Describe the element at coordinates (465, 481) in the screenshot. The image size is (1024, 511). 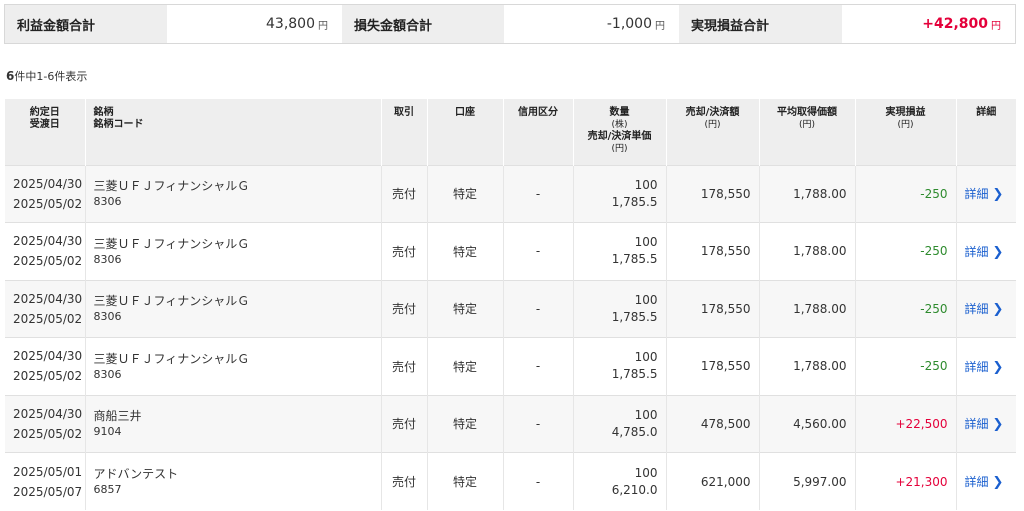
I see `account-type: 特定` at that location.